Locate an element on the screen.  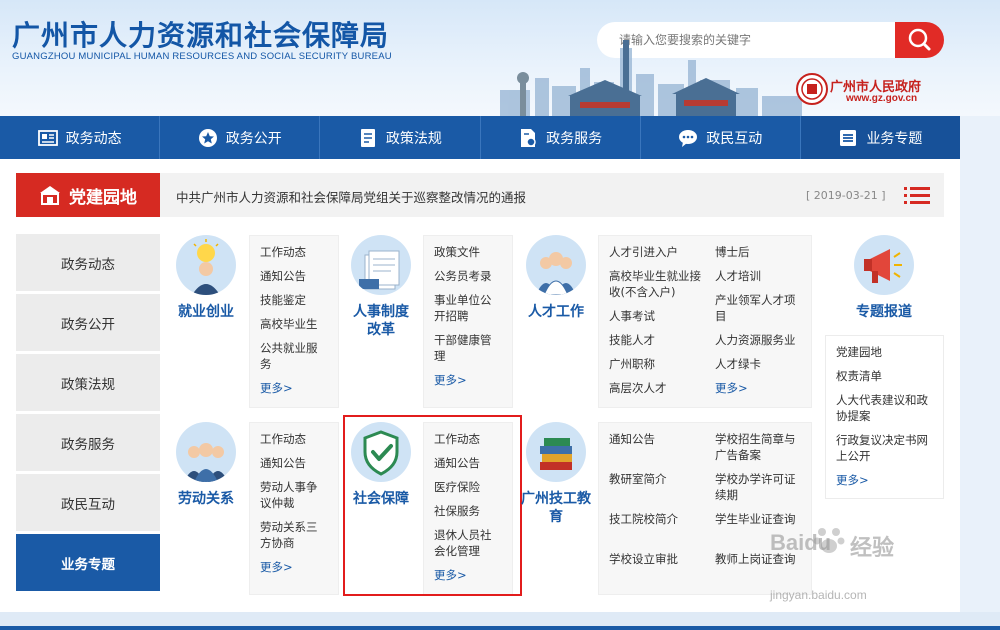
workers-group-icon is located at coordinates (206, 452).